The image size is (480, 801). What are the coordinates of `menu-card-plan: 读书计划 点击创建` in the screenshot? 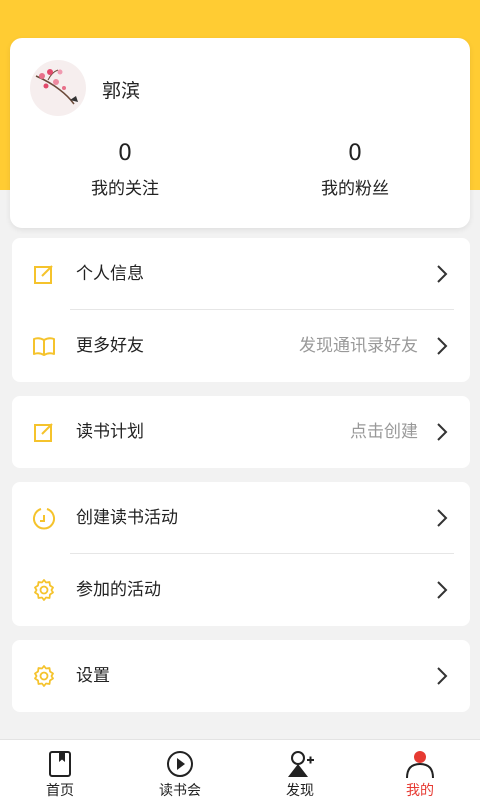 It's located at (241, 432).